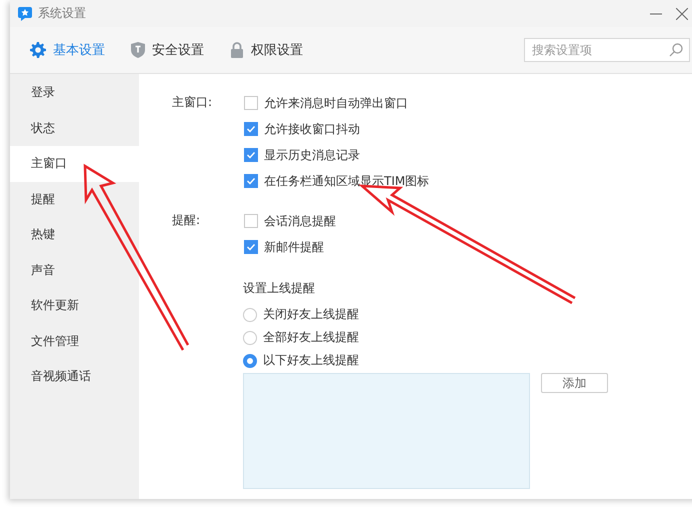  I want to click on option-label: 会话消息提醒, so click(300, 221).